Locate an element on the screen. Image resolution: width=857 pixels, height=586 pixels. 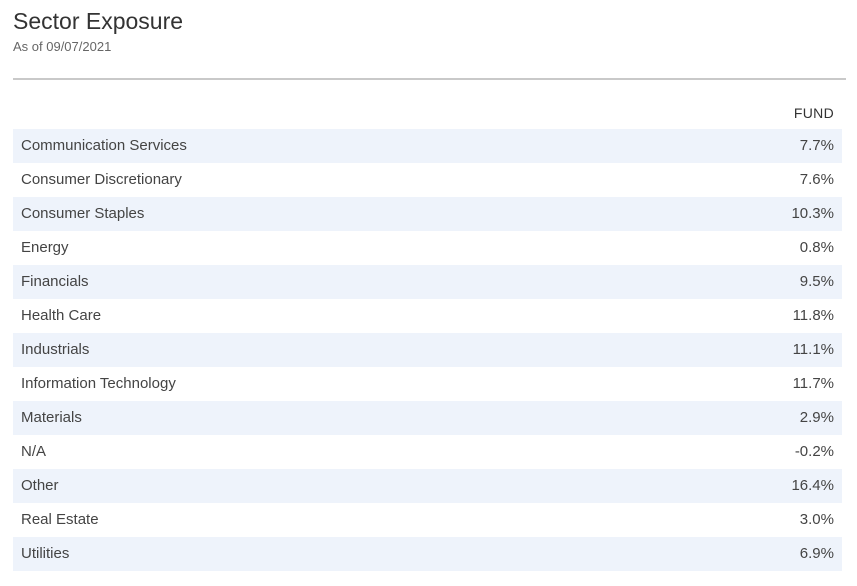
fund-value: 3.0% is located at coordinates (816, 519).